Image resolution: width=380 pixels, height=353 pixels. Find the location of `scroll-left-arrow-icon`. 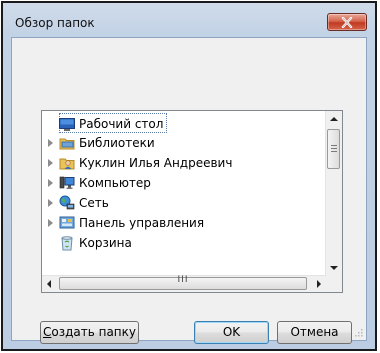

scroll-left-arrow-icon is located at coordinates (49, 284).